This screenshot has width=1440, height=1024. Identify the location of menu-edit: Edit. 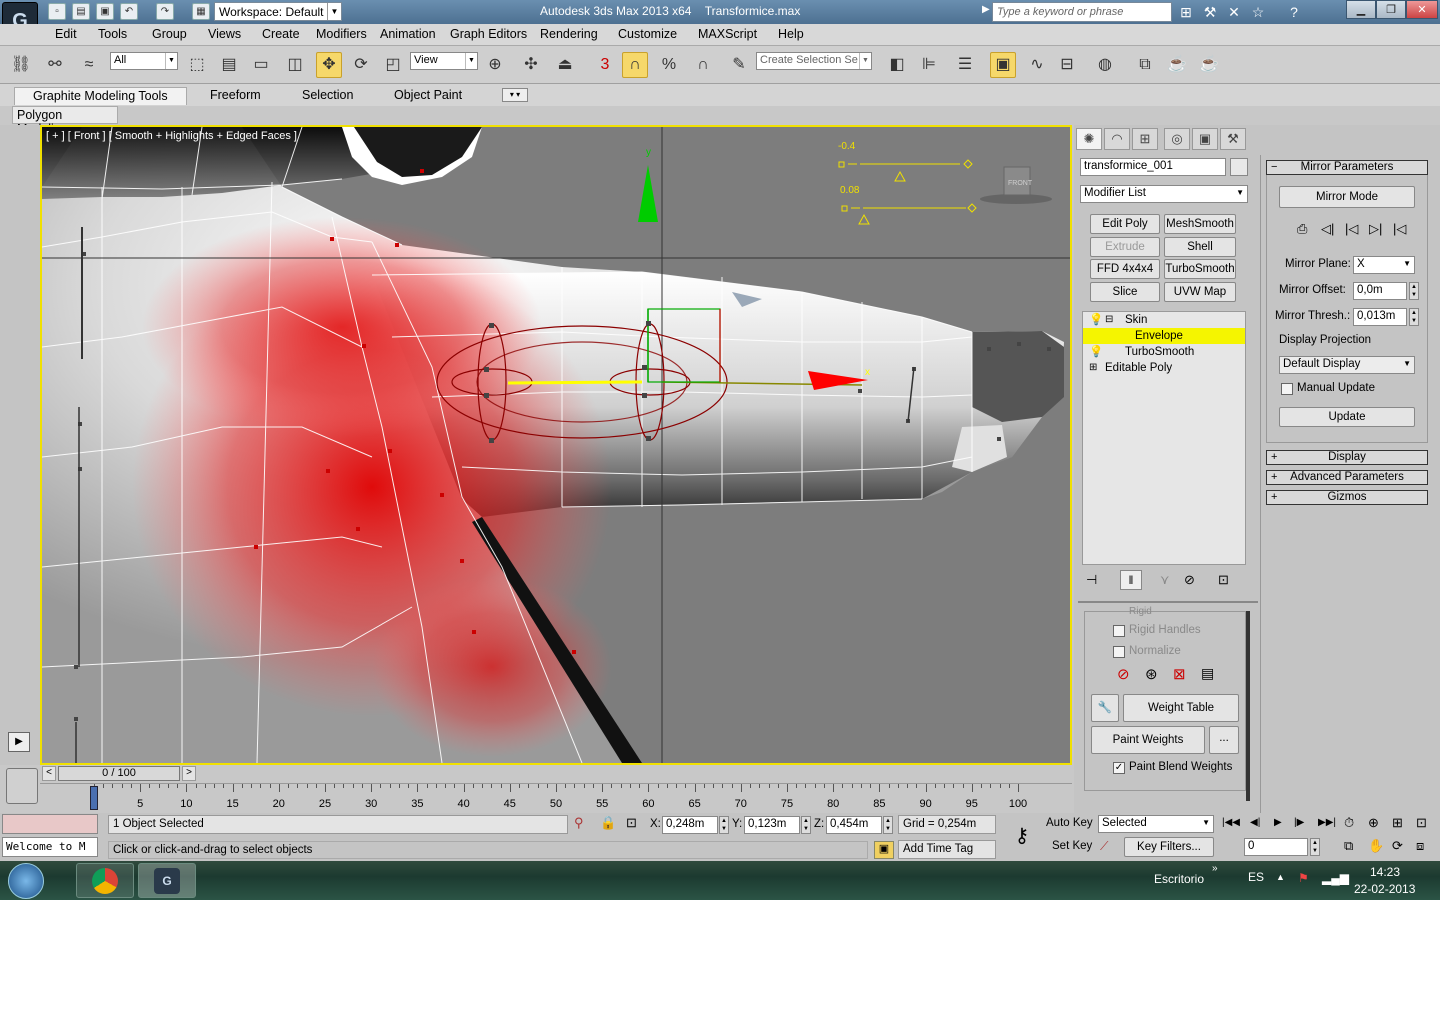
(66, 34).